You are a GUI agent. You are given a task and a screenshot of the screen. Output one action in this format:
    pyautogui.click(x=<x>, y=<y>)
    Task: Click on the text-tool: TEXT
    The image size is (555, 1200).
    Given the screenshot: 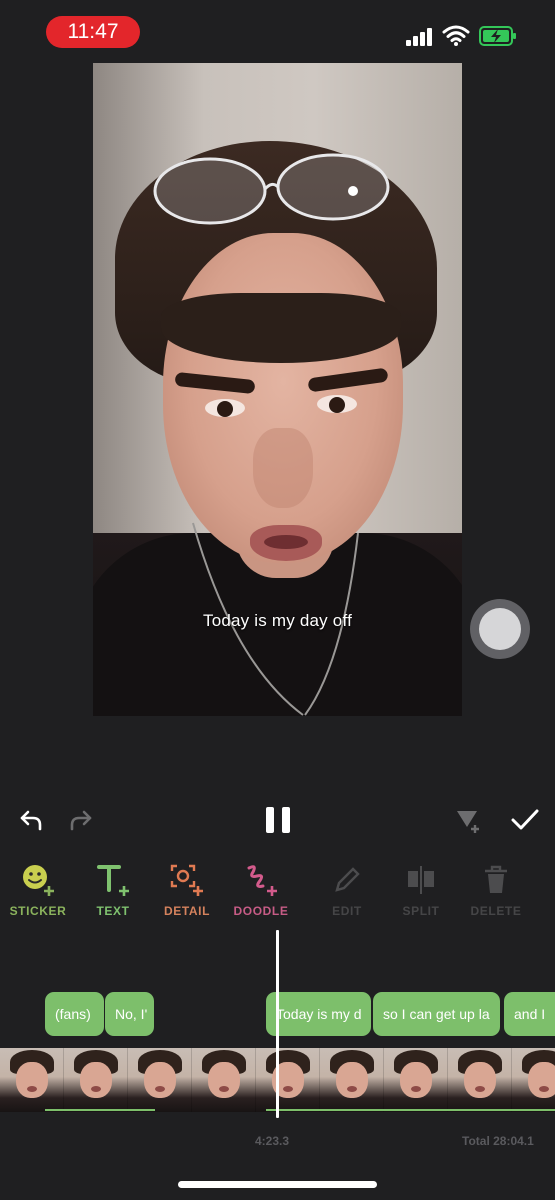 What is the action you would take?
    pyautogui.click(x=113, y=890)
    